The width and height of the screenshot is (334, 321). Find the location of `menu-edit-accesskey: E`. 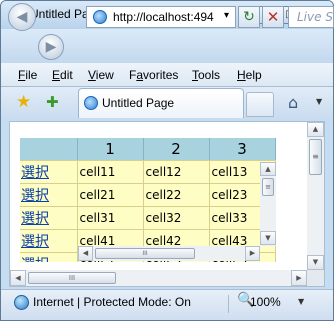

menu-edit-accesskey: E is located at coordinates (56, 75).